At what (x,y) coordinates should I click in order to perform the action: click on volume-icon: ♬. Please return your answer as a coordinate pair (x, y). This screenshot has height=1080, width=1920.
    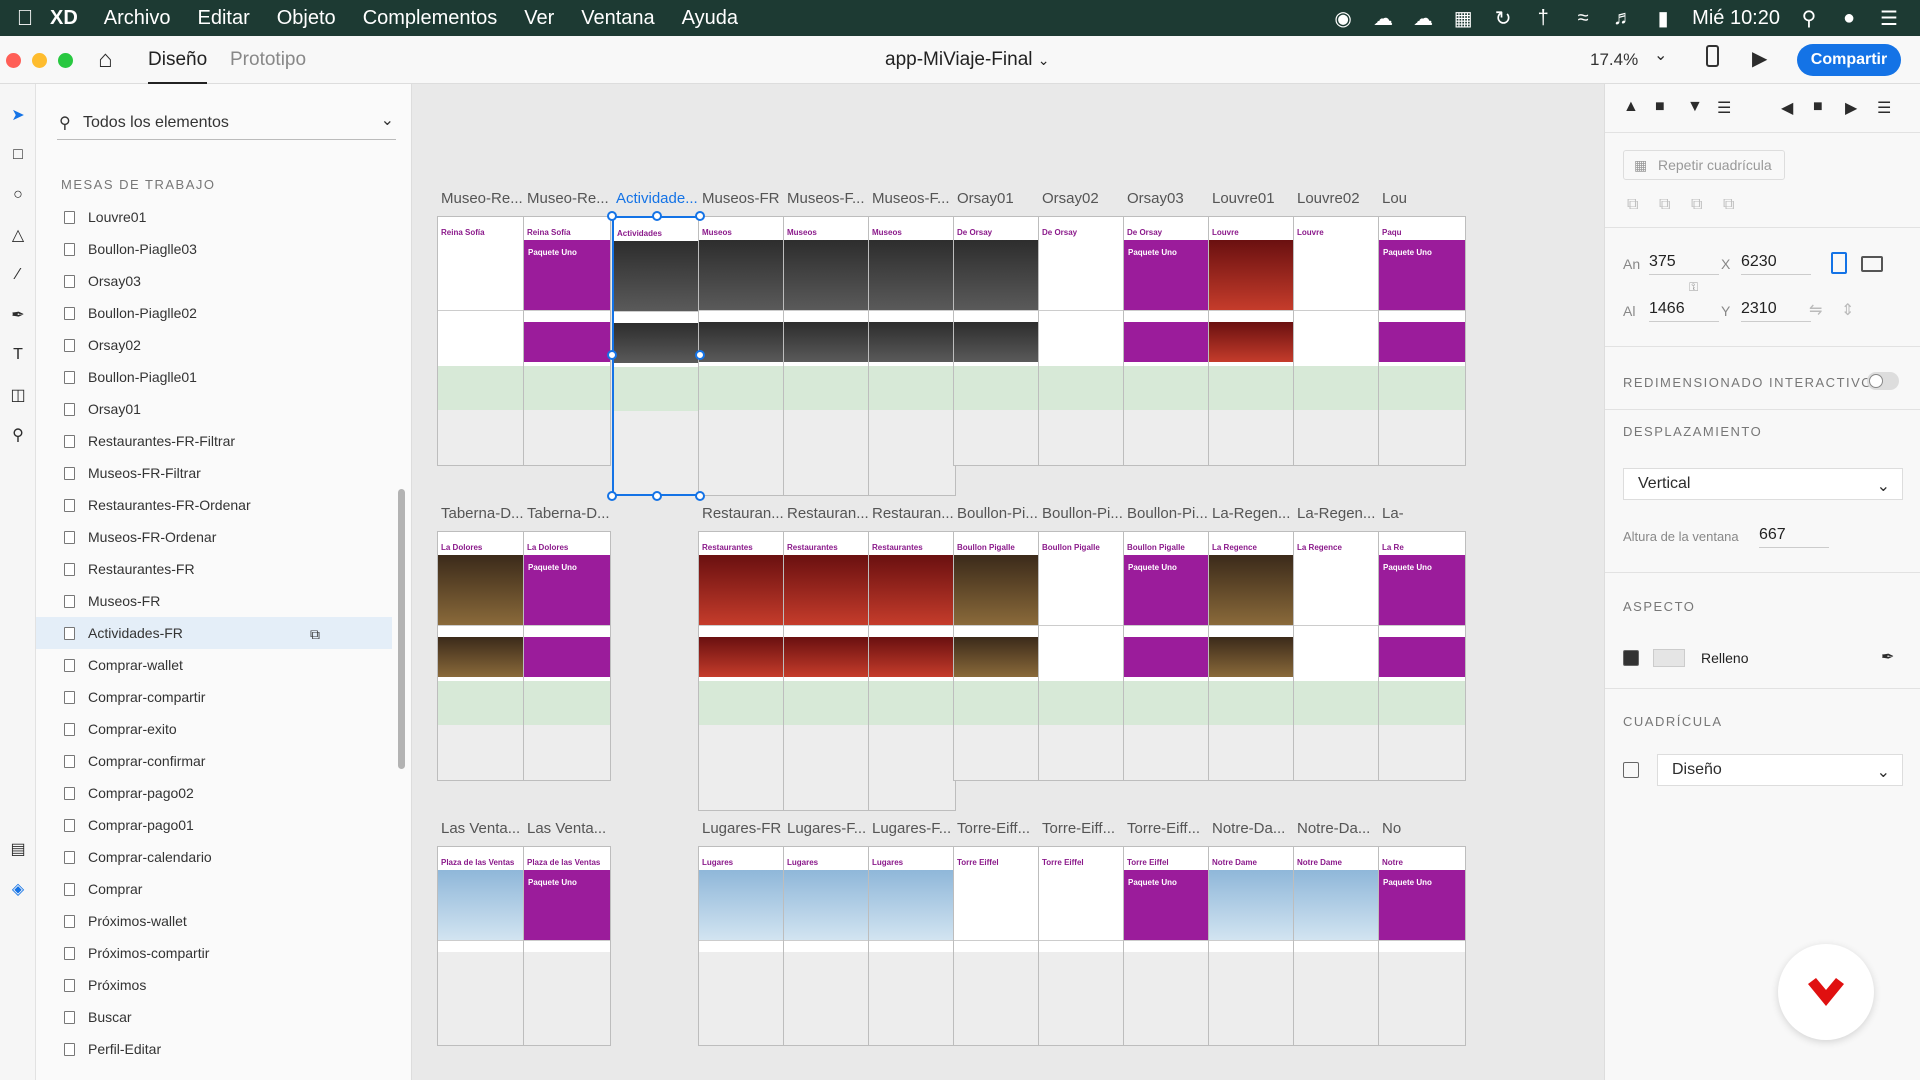
    Looking at the image, I should click on (1623, 18).